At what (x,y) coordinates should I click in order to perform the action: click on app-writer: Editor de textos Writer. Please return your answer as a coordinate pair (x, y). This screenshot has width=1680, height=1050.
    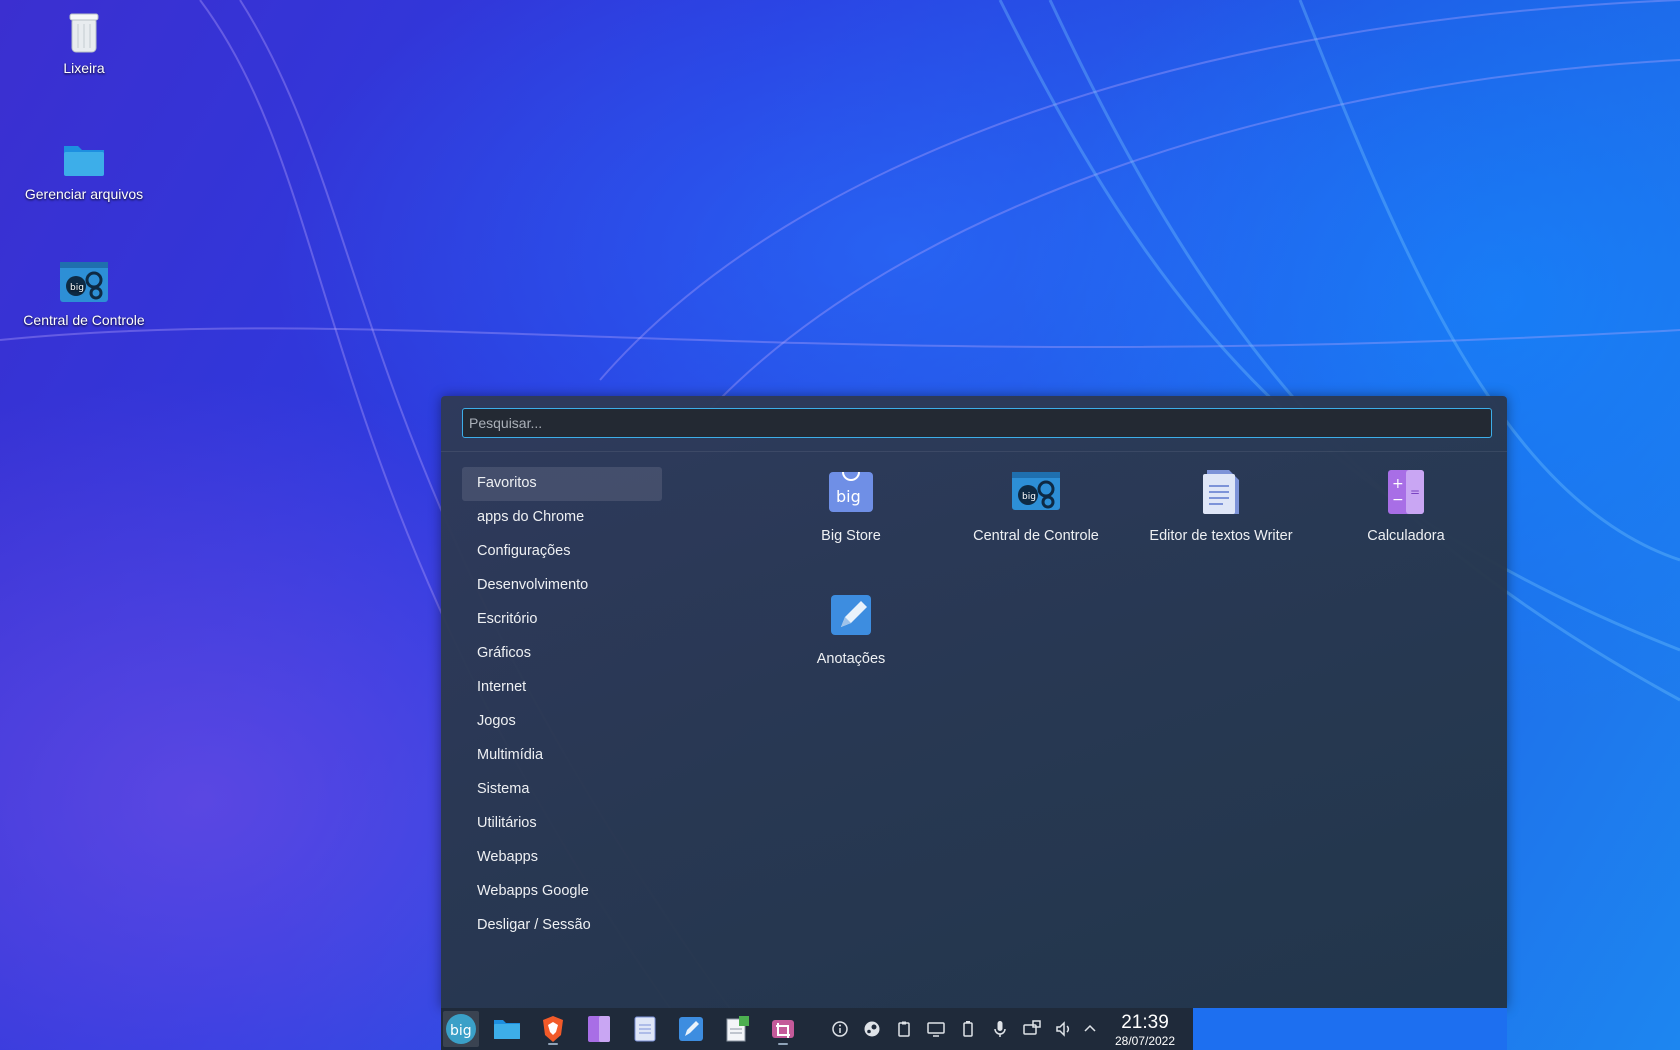
    Looking at the image, I should click on (1221, 506).